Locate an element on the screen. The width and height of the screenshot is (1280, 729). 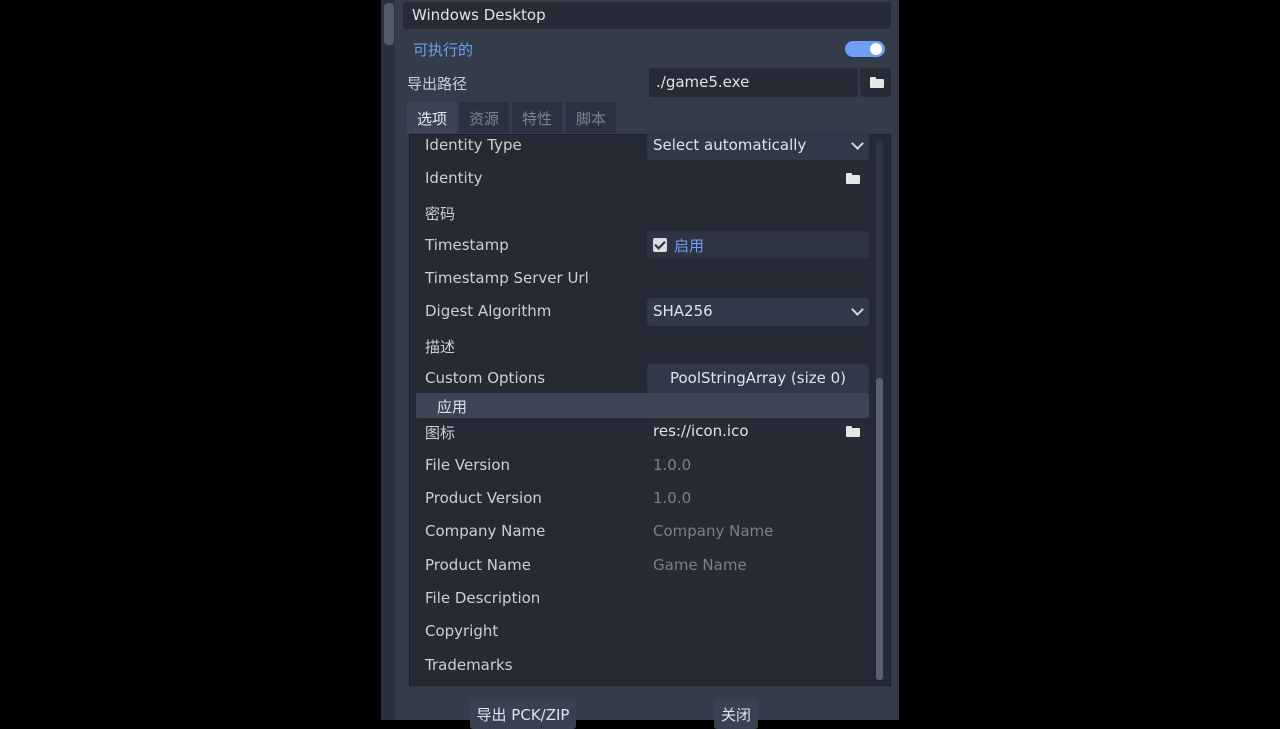
trademarks-input is located at coordinates (758, 666).